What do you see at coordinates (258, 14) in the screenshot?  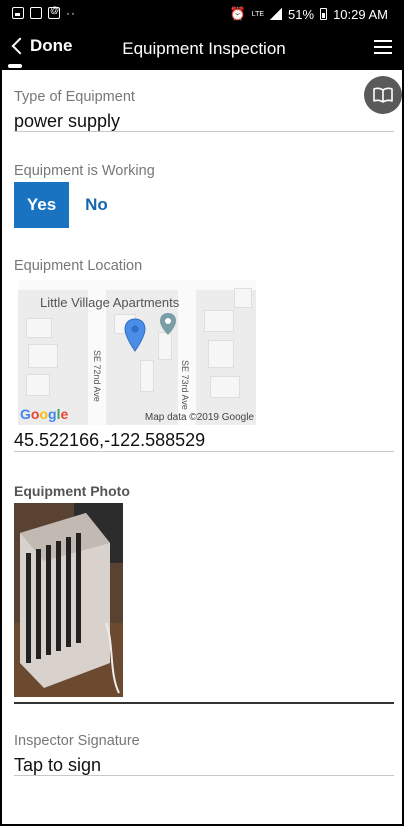 I see `network-type: LTE` at bounding box center [258, 14].